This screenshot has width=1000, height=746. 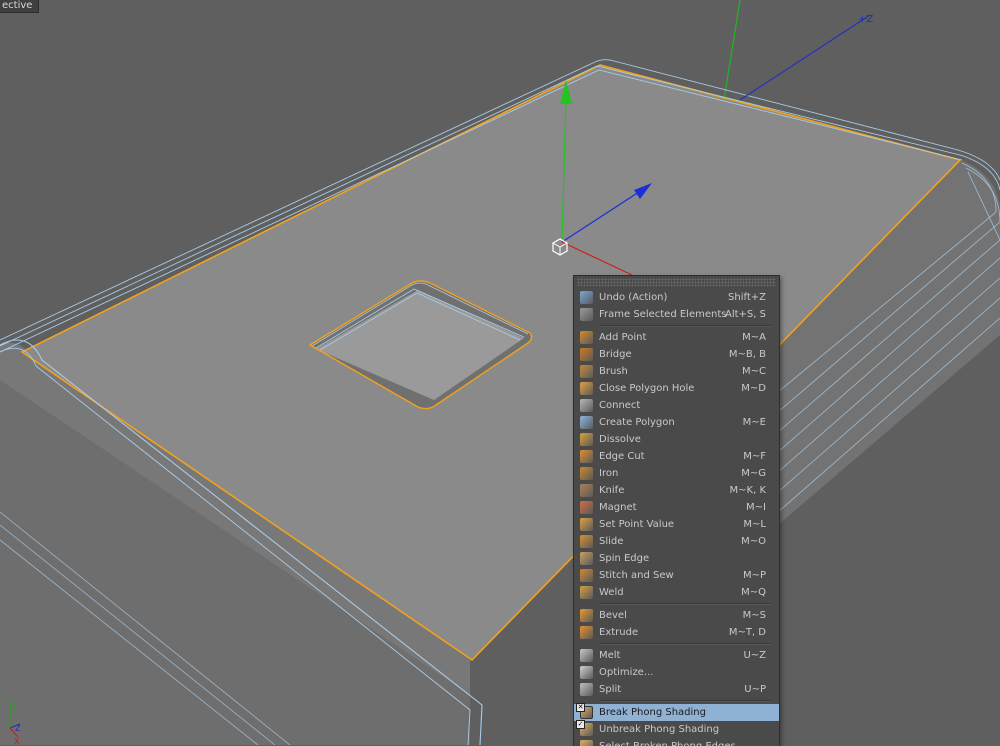 What do you see at coordinates (676, 371) in the screenshot?
I see `menu-item-brush: Brush M~C` at bounding box center [676, 371].